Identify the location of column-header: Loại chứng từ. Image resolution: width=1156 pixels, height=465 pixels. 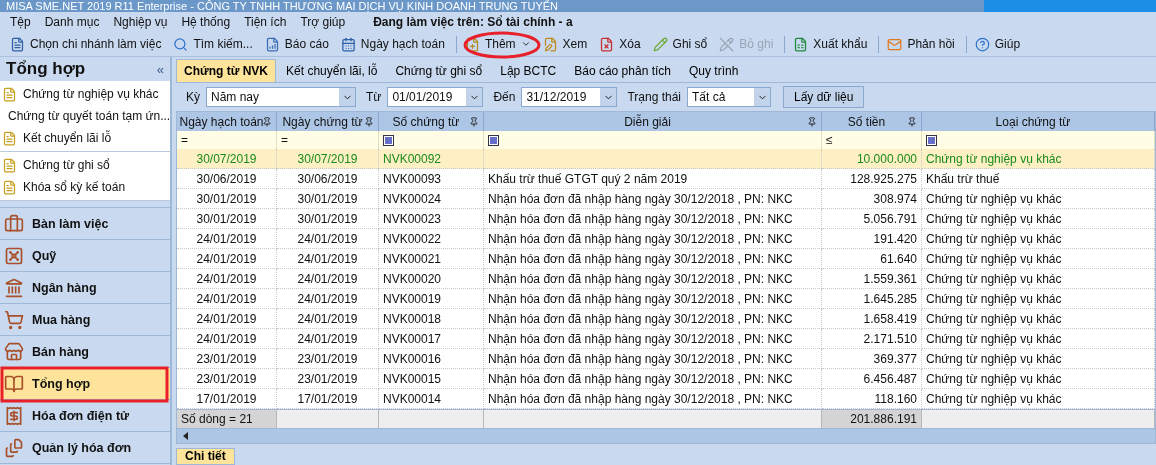
(1038, 122).